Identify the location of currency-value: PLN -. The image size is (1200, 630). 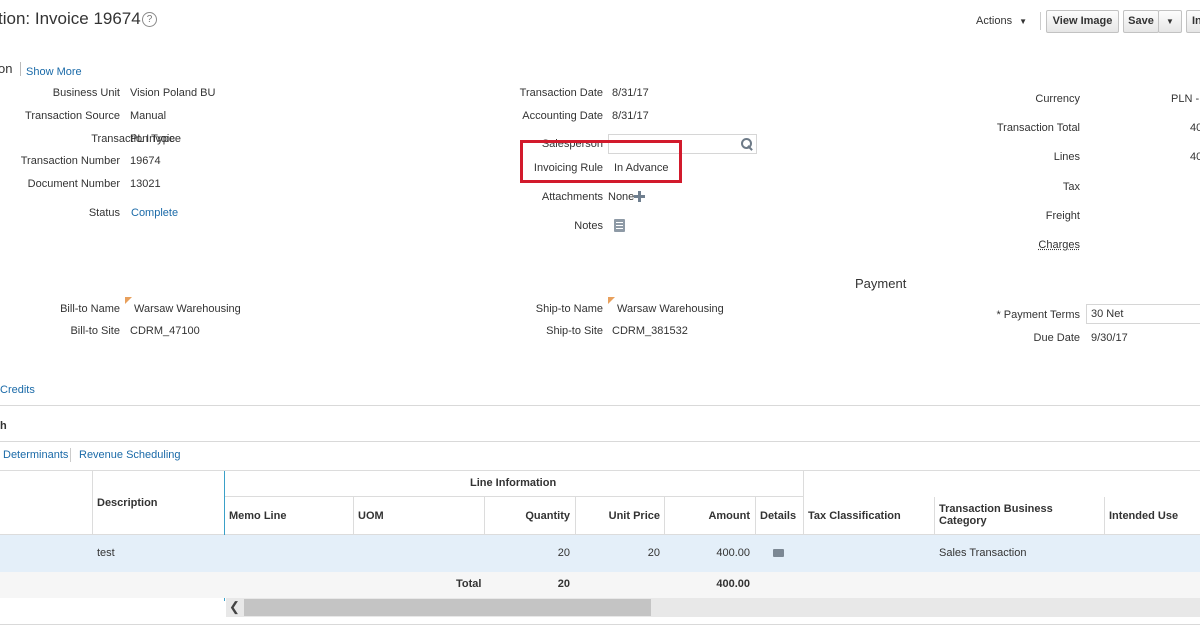
(1185, 99).